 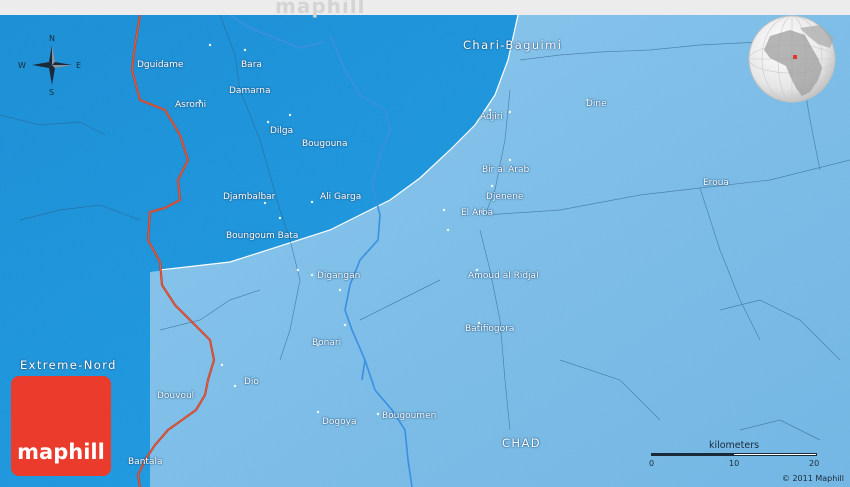 What do you see at coordinates (61, 452) in the screenshot?
I see `logo-text: maphill` at bounding box center [61, 452].